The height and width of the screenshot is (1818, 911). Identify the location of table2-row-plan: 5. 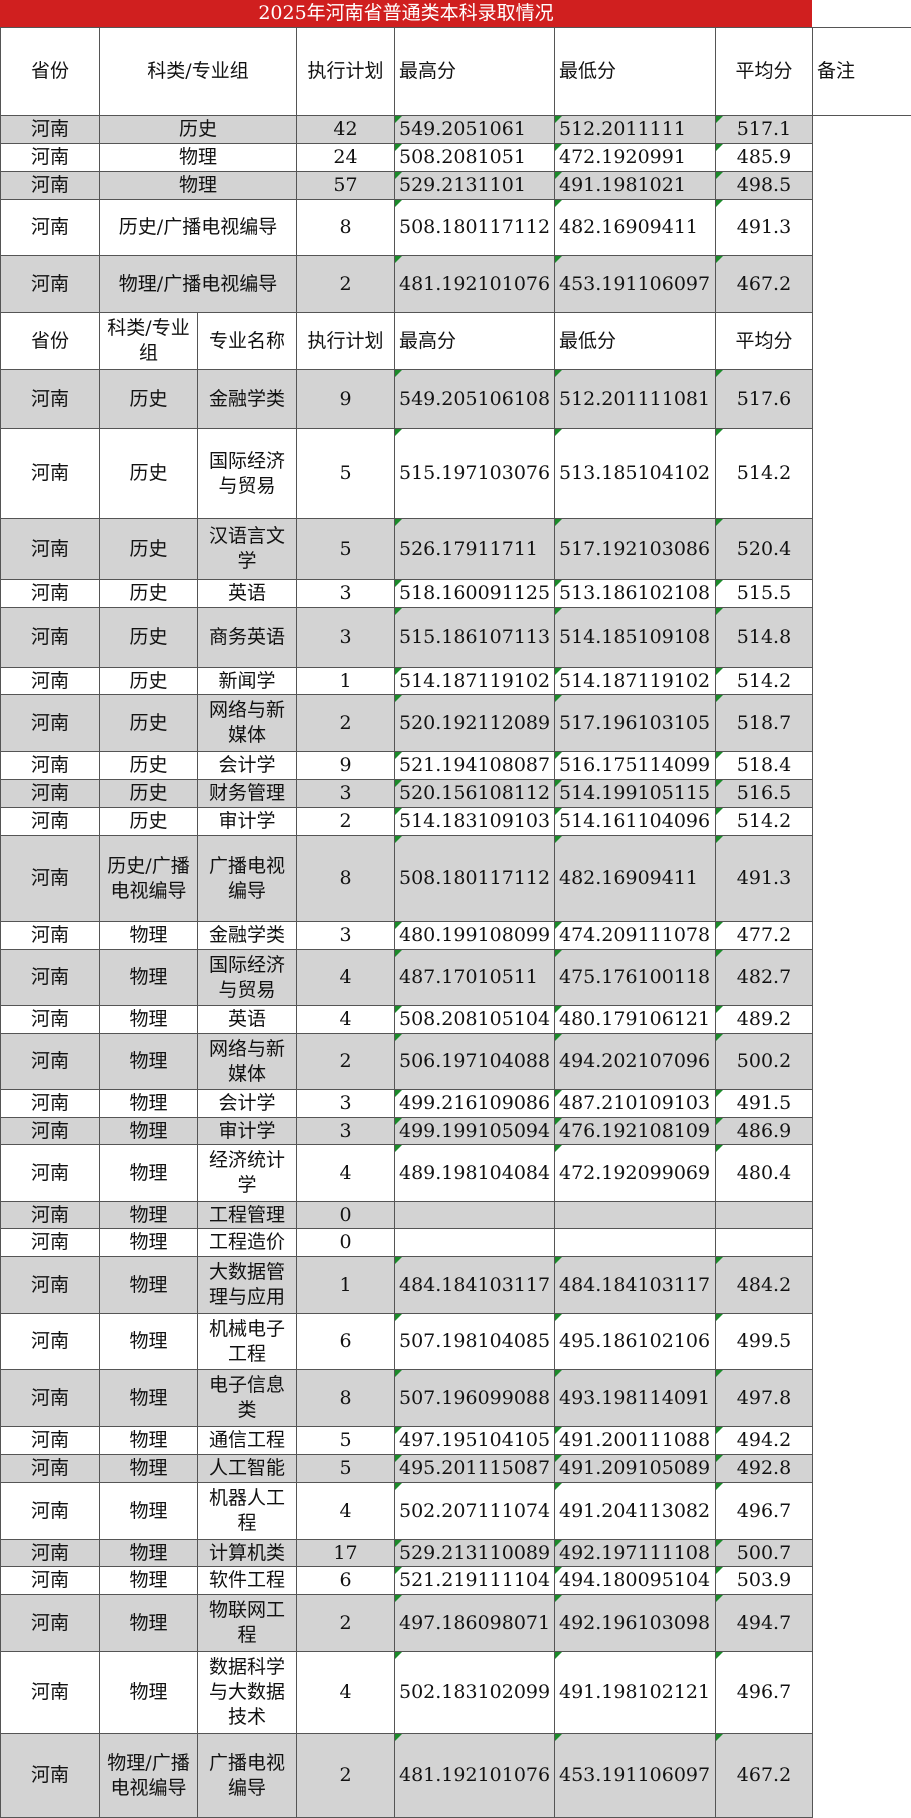
(345, 473).